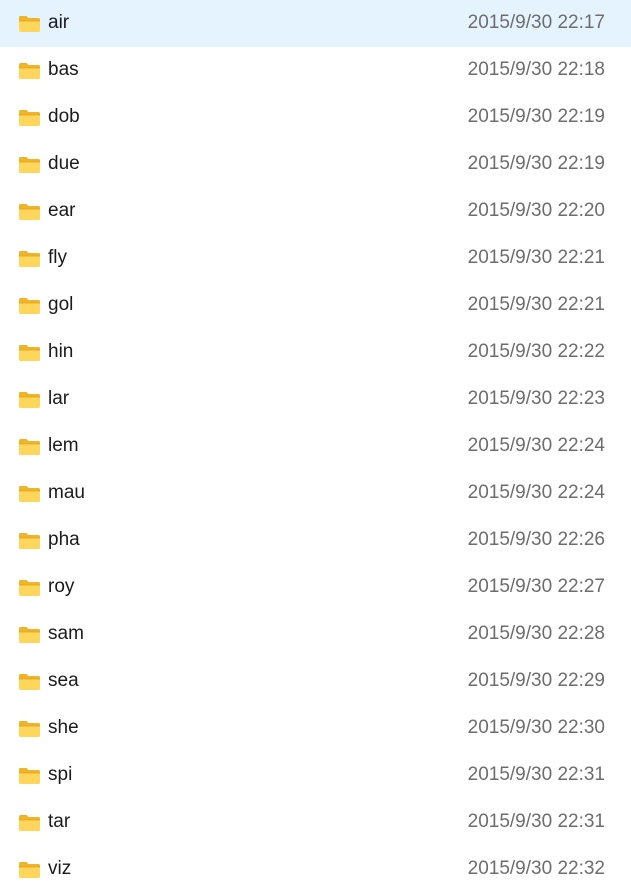 This screenshot has width=631, height=893. I want to click on file-name: hin, so click(61, 351).